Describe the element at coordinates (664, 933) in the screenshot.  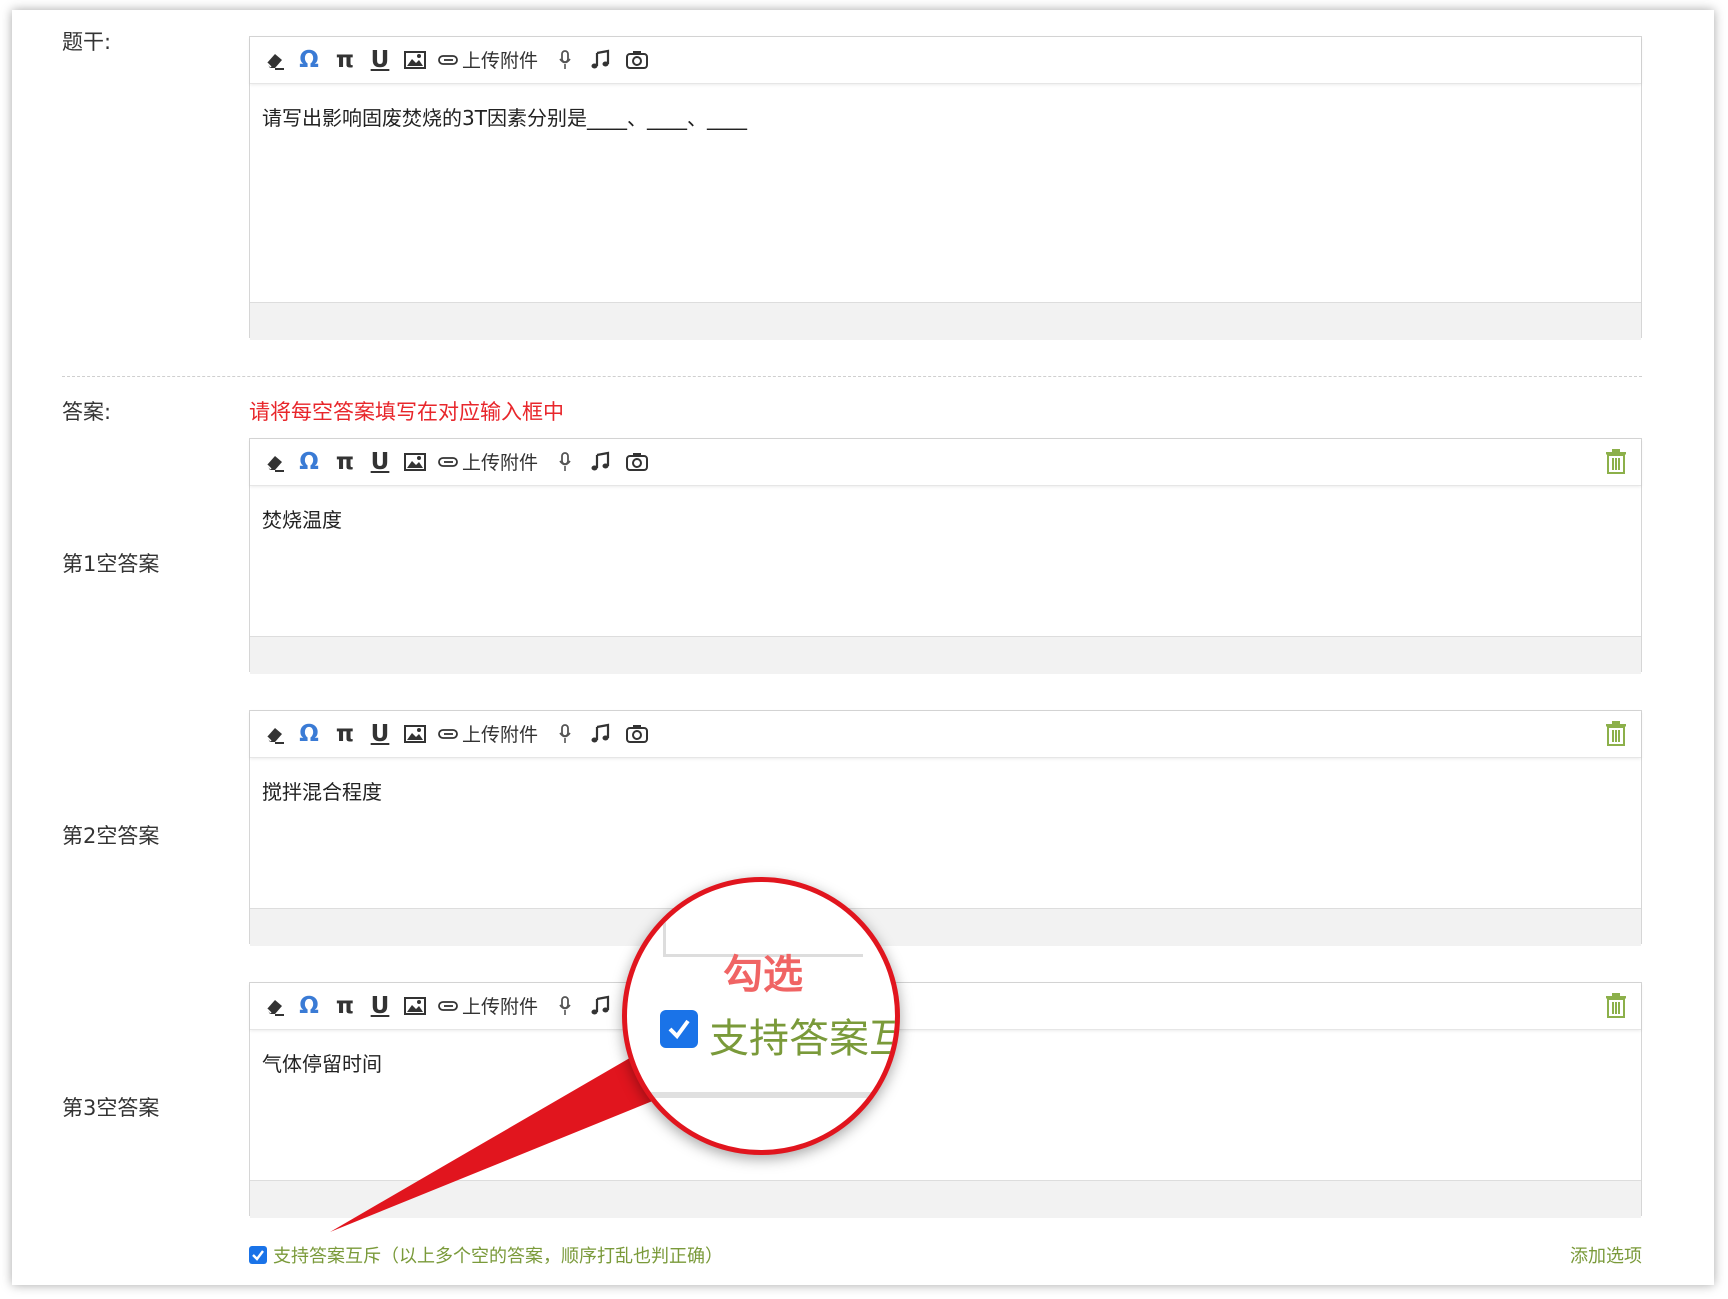
I see `magnified-border-line` at that location.